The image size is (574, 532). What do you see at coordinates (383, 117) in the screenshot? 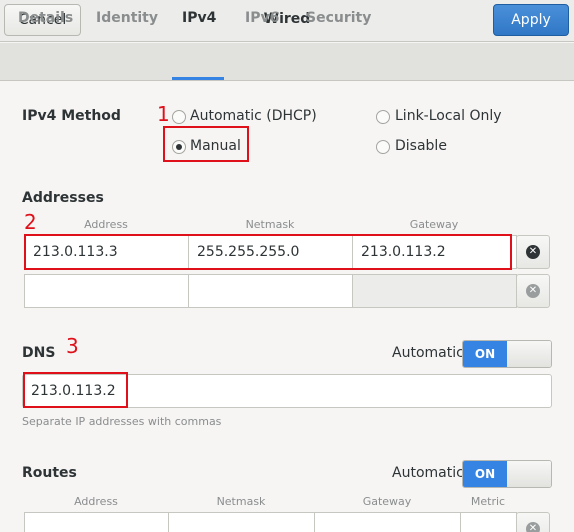
I see `radio-link-local-only` at bounding box center [383, 117].